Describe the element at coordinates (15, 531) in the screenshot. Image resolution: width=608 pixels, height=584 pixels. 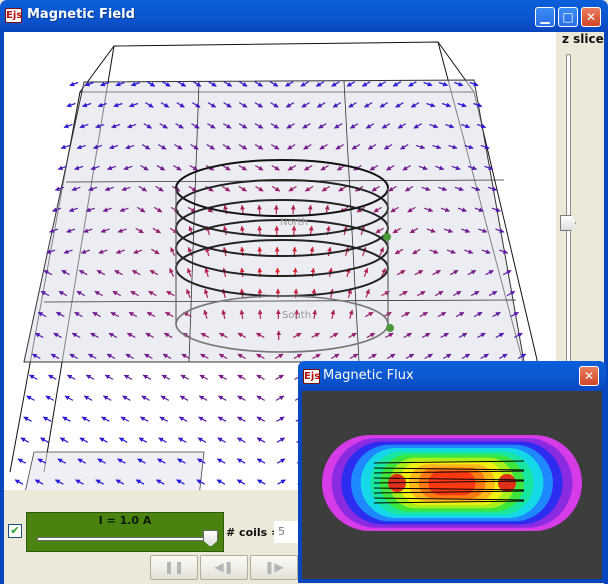
I see `show-field-checkbox: ✔` at that location.